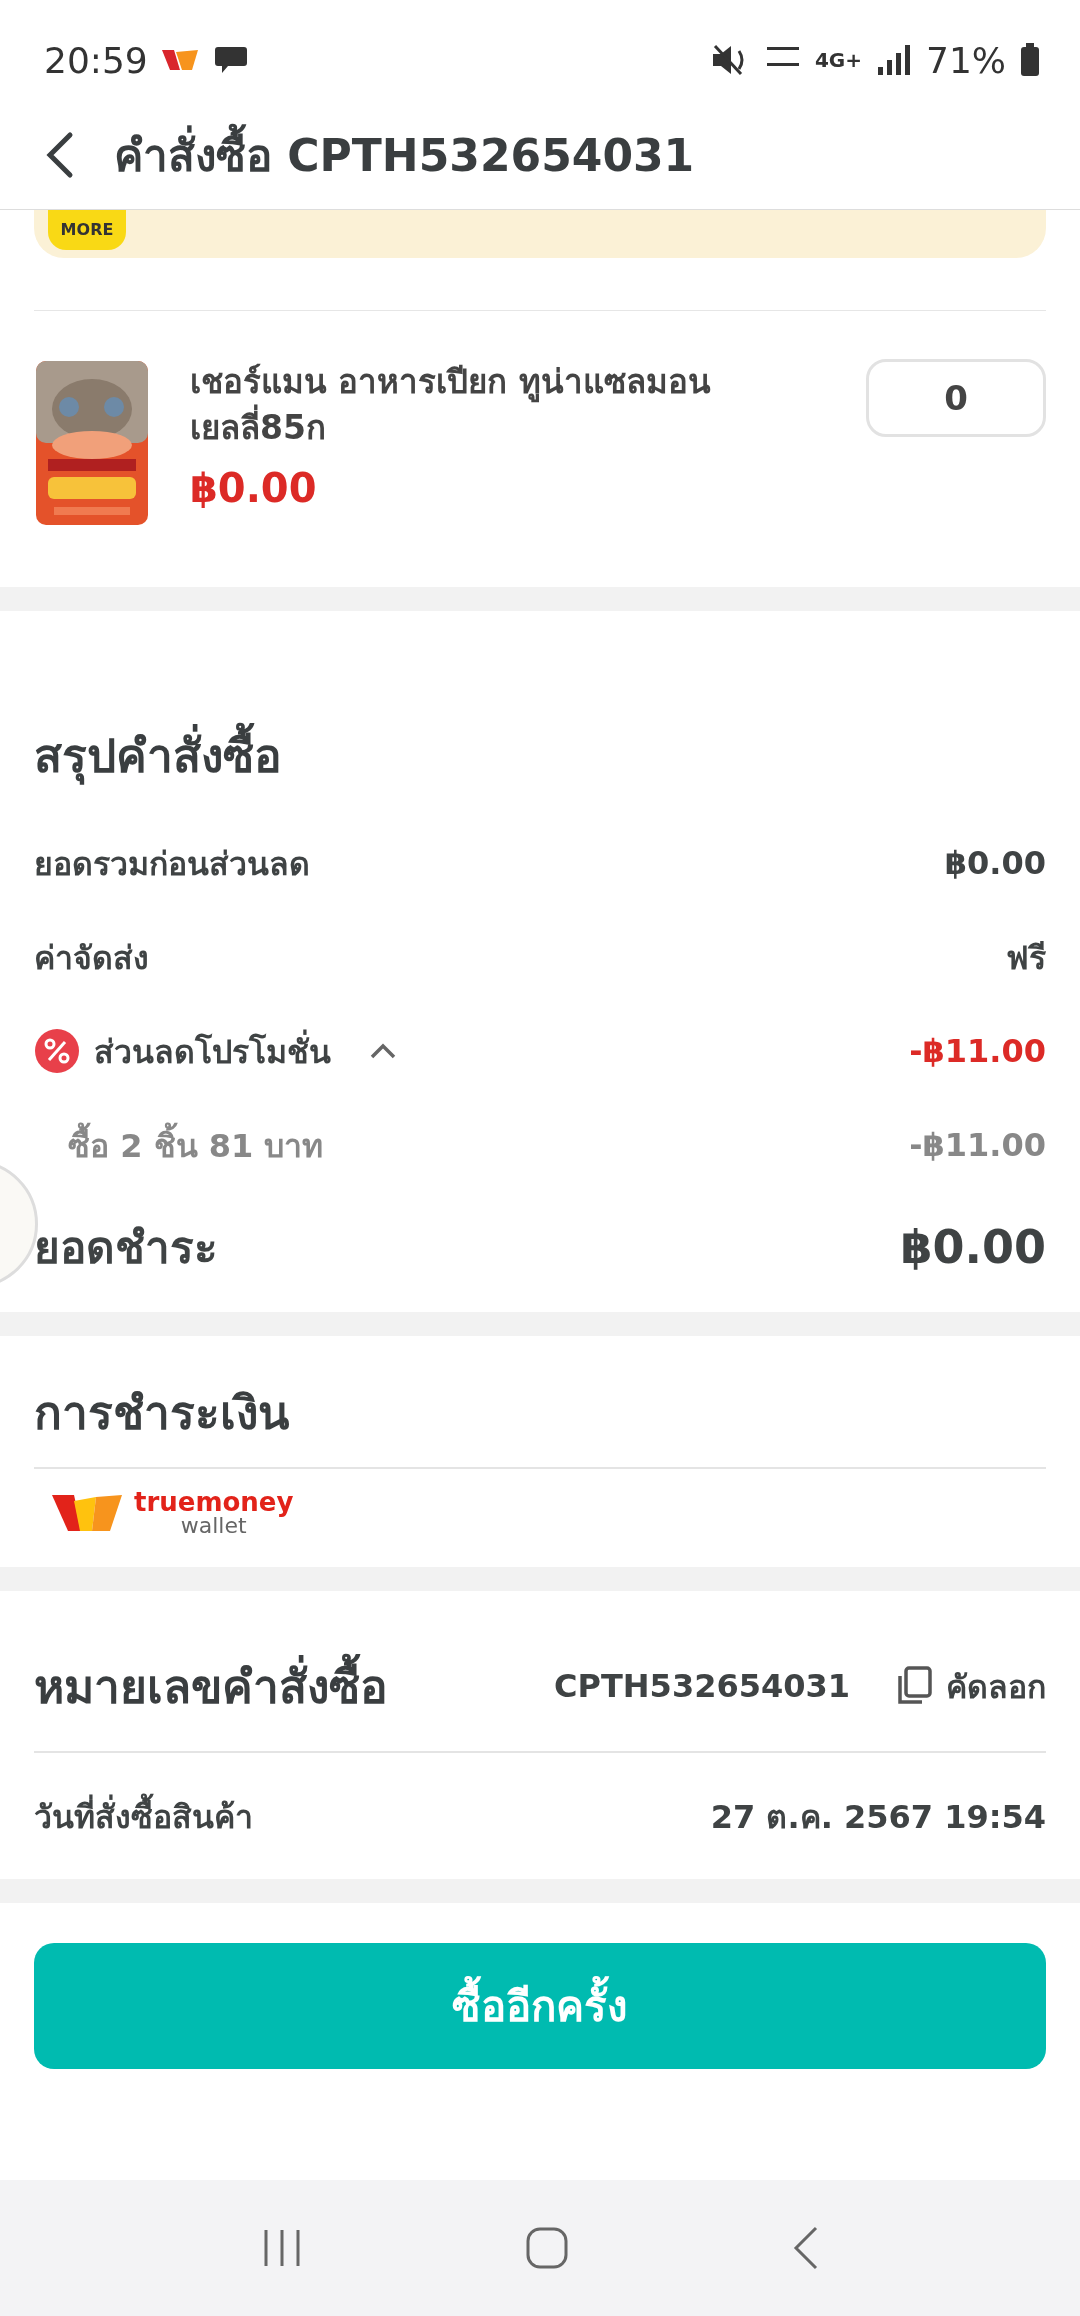 This screenshot has width=1080, height=2316. Describe the element at coordinates (977, 1051) in the screenshot. I see `discount-value: -฿11.00` at that location.